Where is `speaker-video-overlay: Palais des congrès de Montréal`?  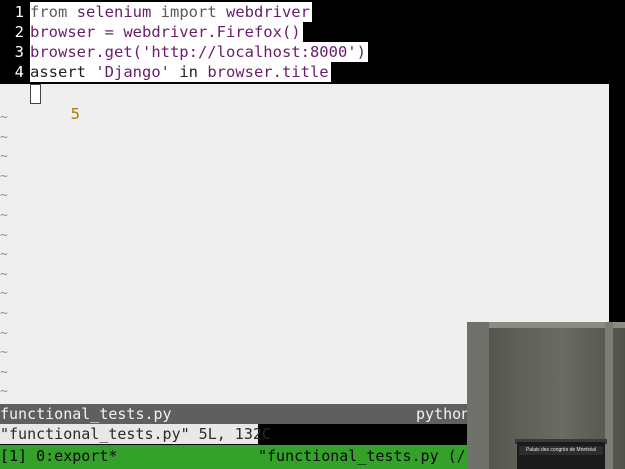 speaker-video-overlay: Palais des congrès de Montréal is located at coordinates (546, 395).